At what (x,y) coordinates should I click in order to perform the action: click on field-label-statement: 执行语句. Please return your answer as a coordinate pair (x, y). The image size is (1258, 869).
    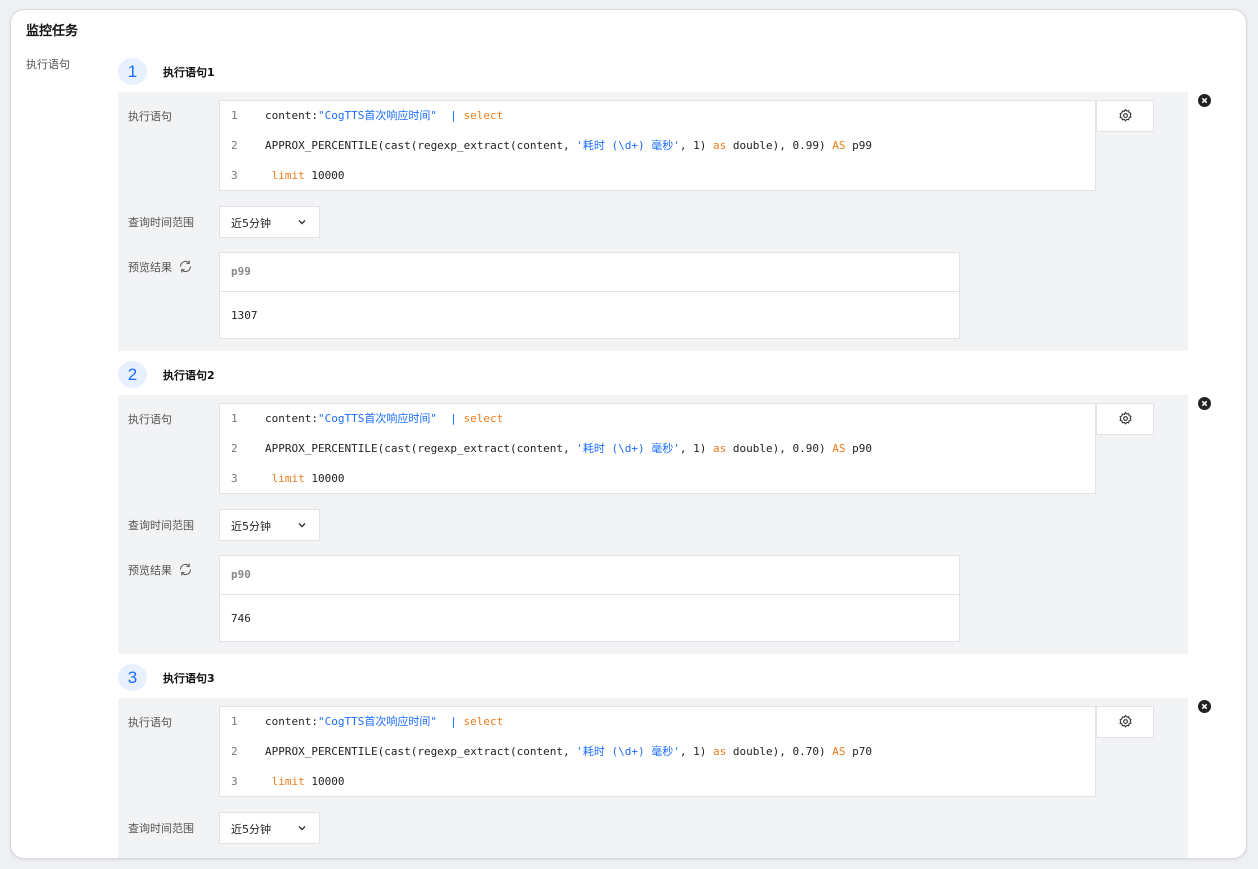
    Looking at the image, I should click on (48, 64).